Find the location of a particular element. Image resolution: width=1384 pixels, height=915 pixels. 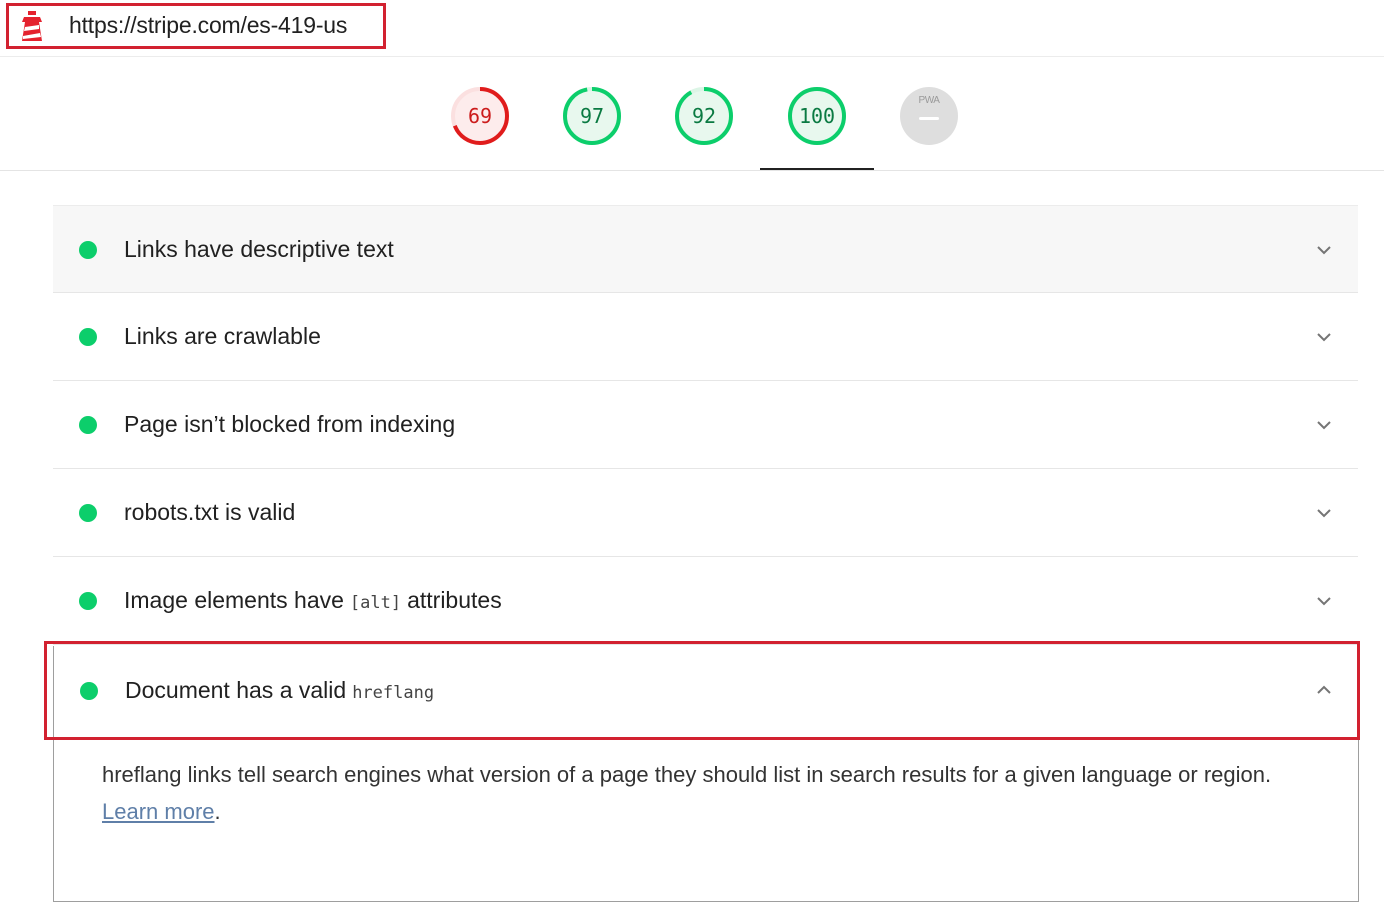

gauge-value-performance: 69 is located at coordinates (480, 116).